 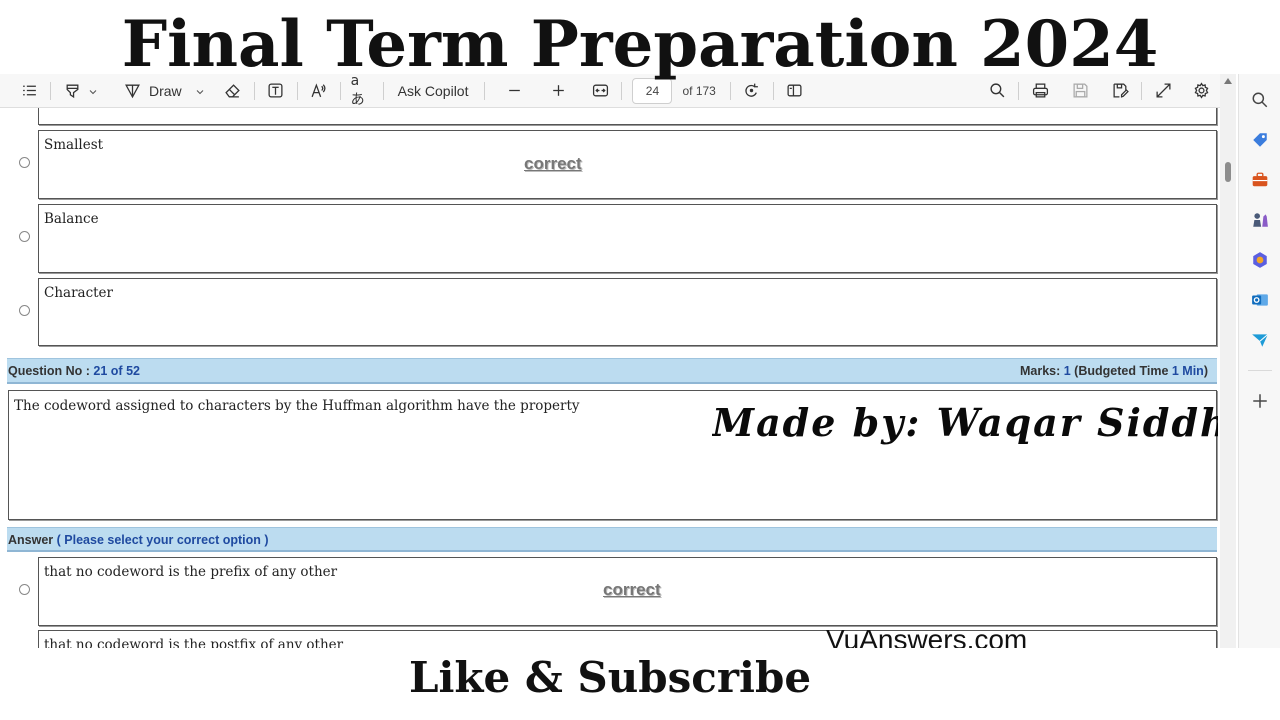 I want to click on option-box: Smallest correct, so click(x=627, y=164).